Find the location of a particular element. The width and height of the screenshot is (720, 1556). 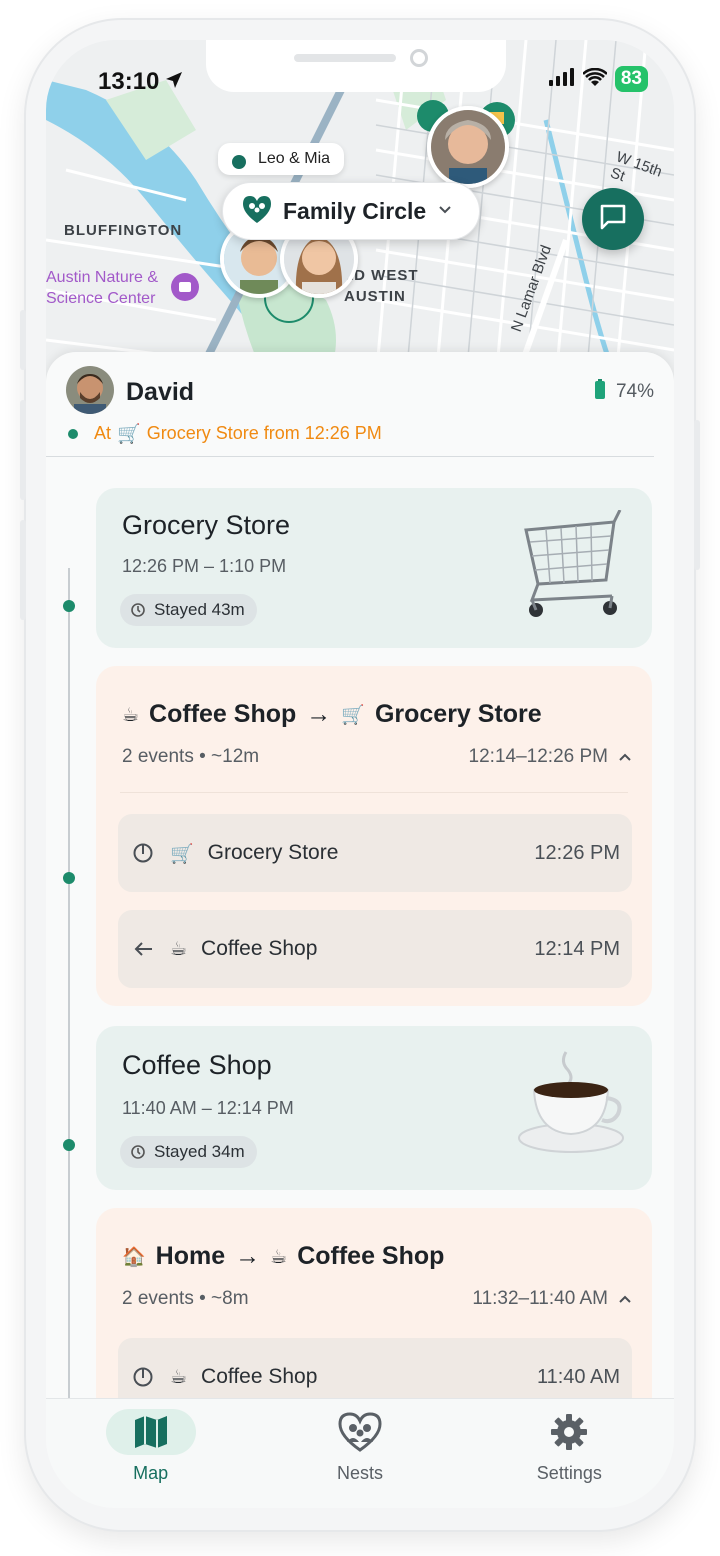

mute-switch is located at coordinates (23, 340).